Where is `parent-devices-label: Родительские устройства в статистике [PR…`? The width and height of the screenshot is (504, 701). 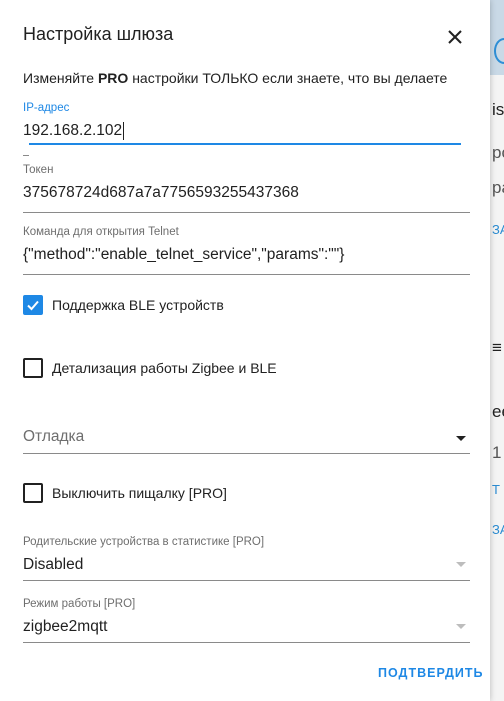
parent-devices-label: Родительские устройства в статистике [PR… is located at coordinates (144, 542).